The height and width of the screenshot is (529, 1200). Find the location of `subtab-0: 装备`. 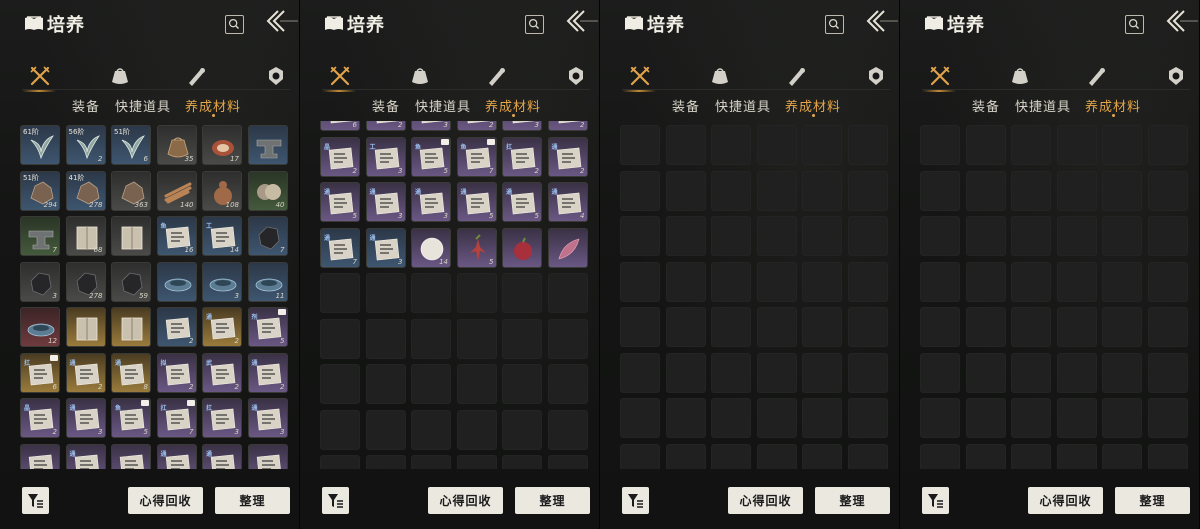

subtab-0: 装备 is located at coordinates (986, 105).